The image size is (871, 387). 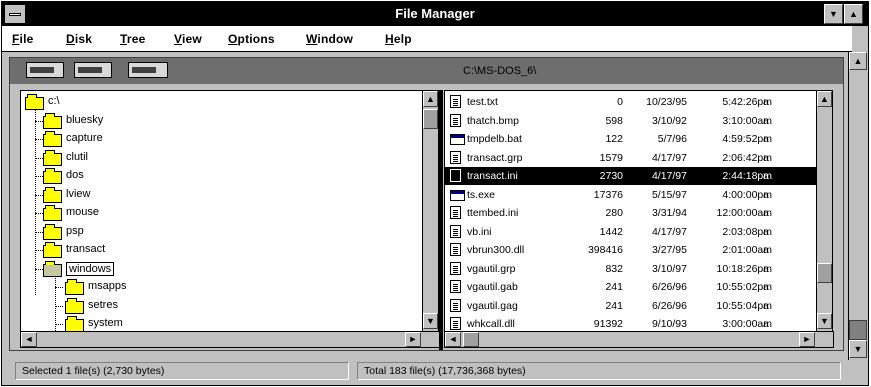 What do you see at coordinates (22, 39) in the screenshot?
I see `menu-file: File` at bounding box center [22, 39].